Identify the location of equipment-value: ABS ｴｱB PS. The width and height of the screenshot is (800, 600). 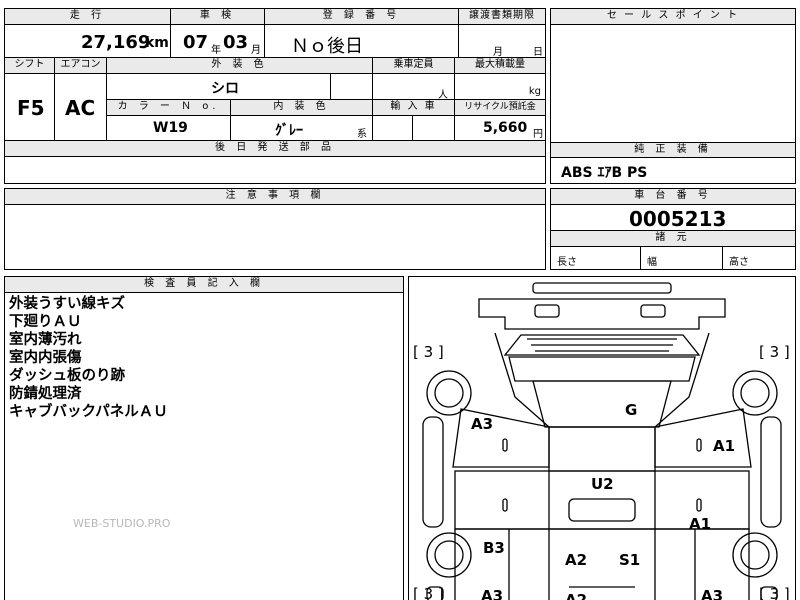
(604, 173).